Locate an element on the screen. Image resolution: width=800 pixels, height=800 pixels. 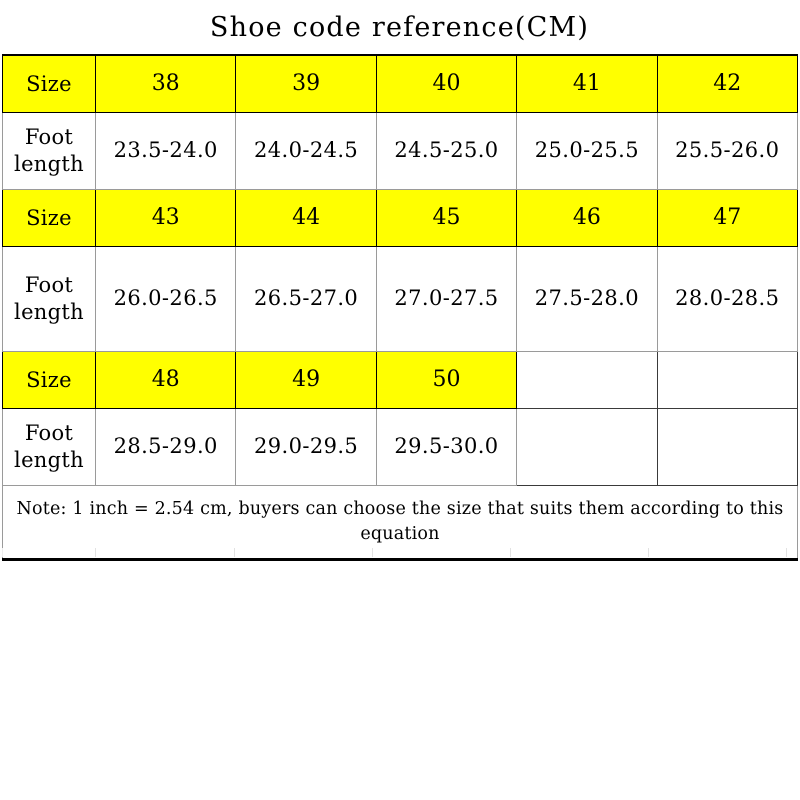
table-row: Size 48 49 50 is located at coordinates (400, 380).